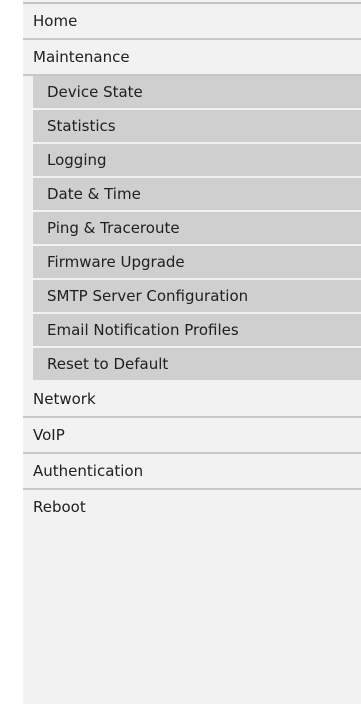 Image resolution: width=361 pixels, height=704 pixels. Describe the element at coordinates (95, 92) in the screenshot. I see `submenu-item-label: Device State` at that location.